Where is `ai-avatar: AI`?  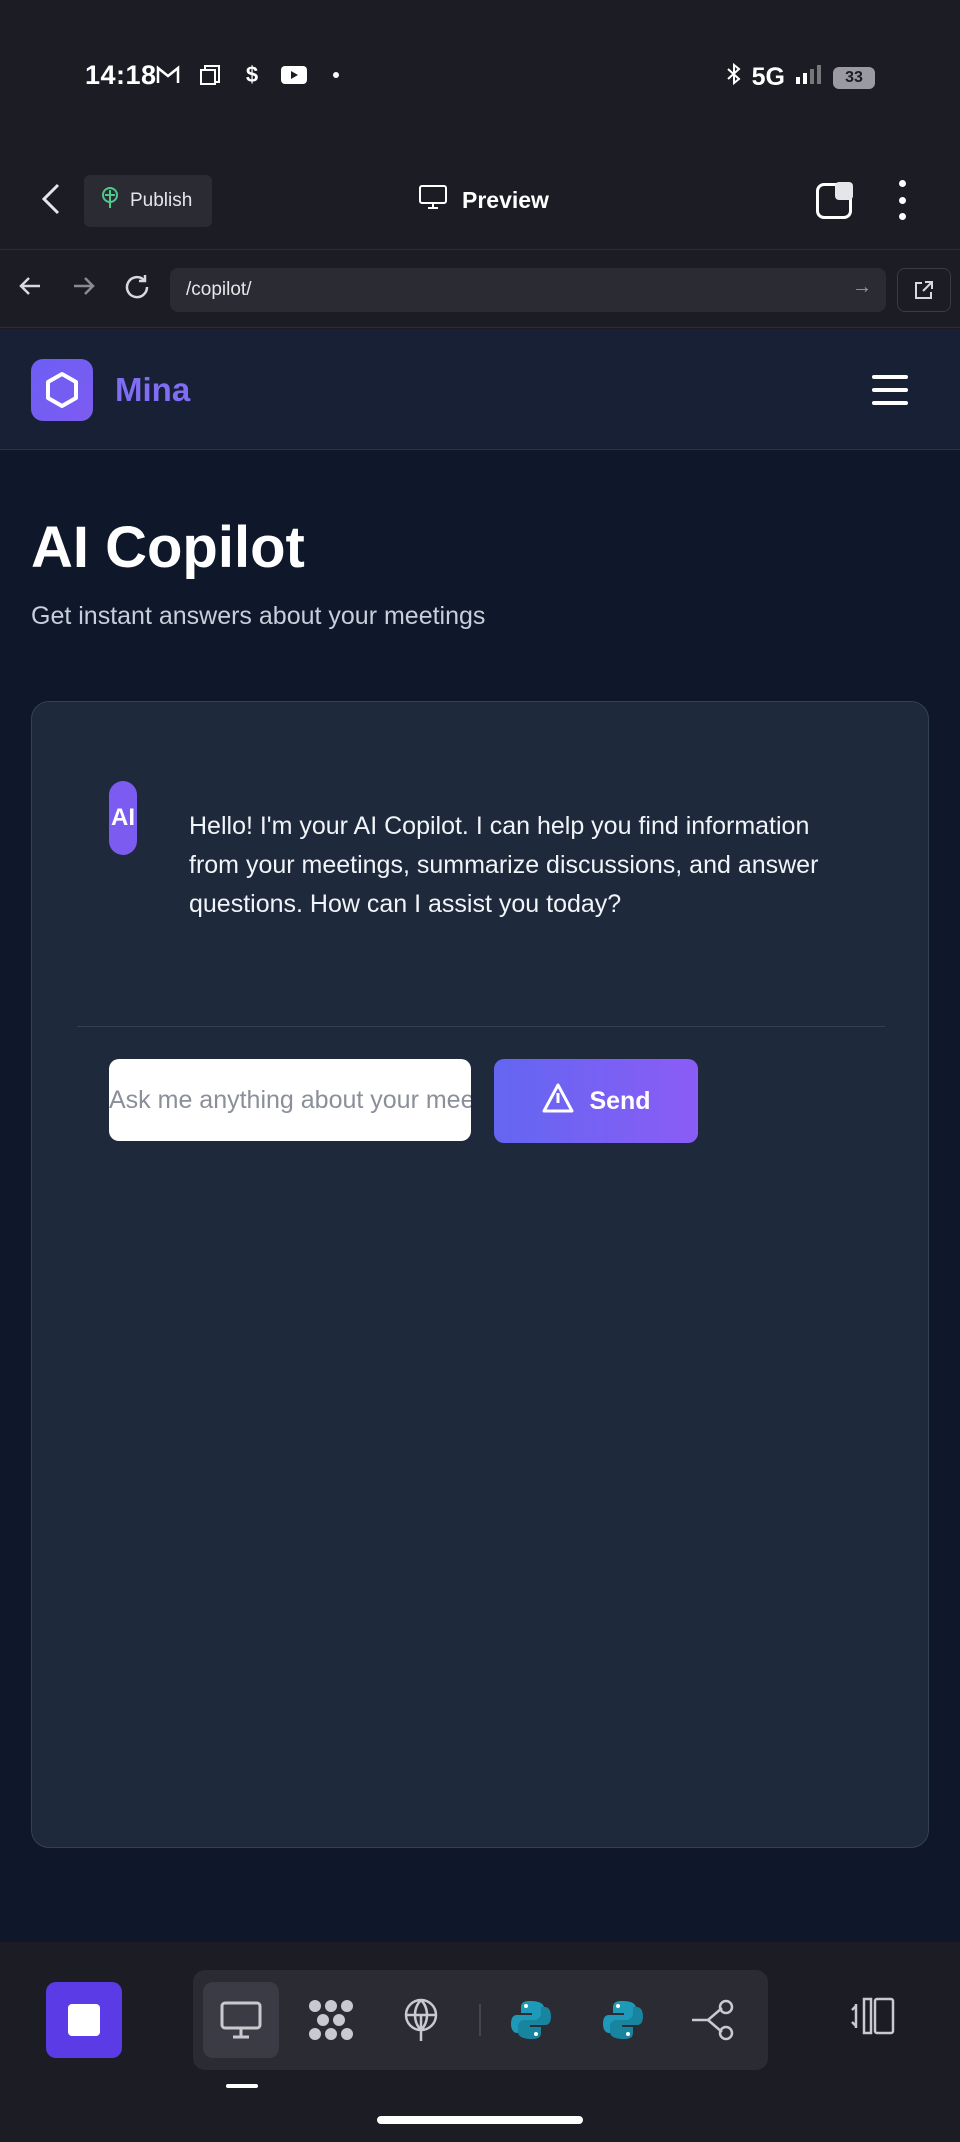
ai-avatar: AI is located at coordinates (123, 818).